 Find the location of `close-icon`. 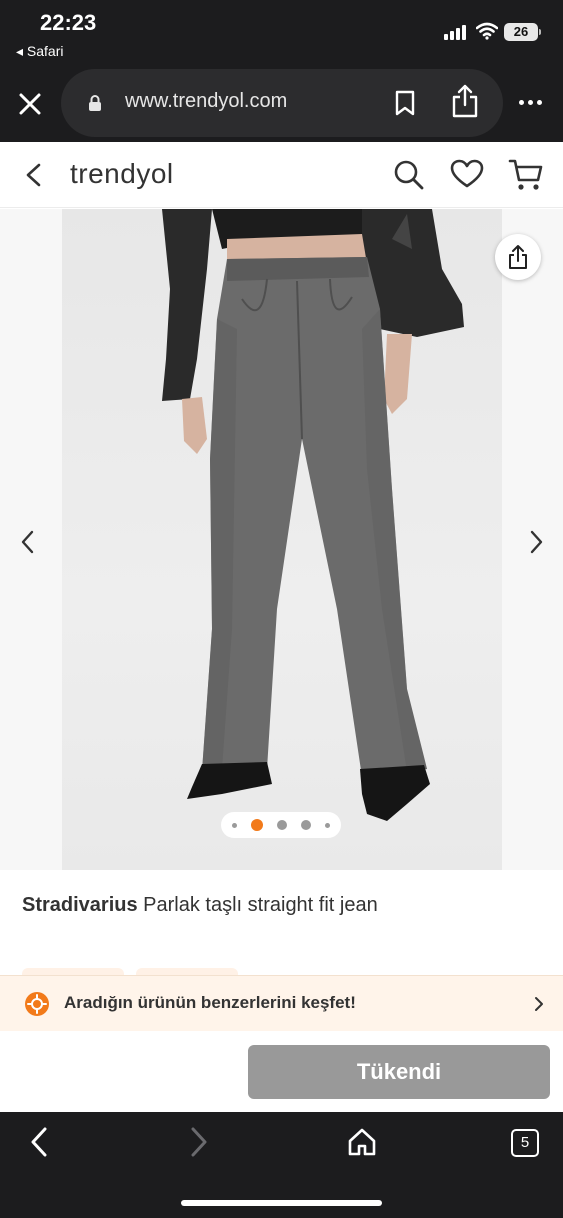

close-icon is located at coordinates (30, 104).